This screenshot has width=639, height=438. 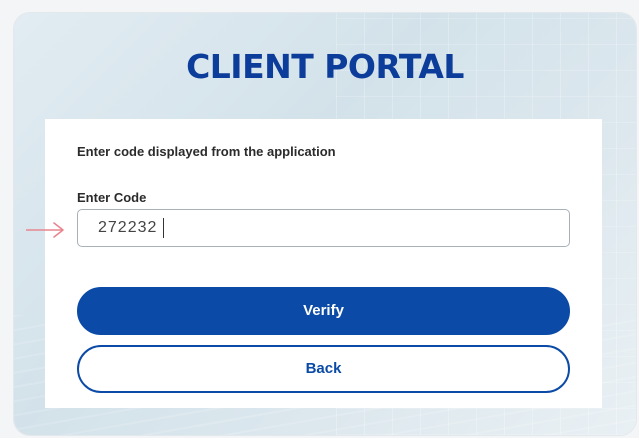 What do you see at coordinates (163, 228) in the screenshot?
I see `text-cursor` at bounding box center [163, 228].